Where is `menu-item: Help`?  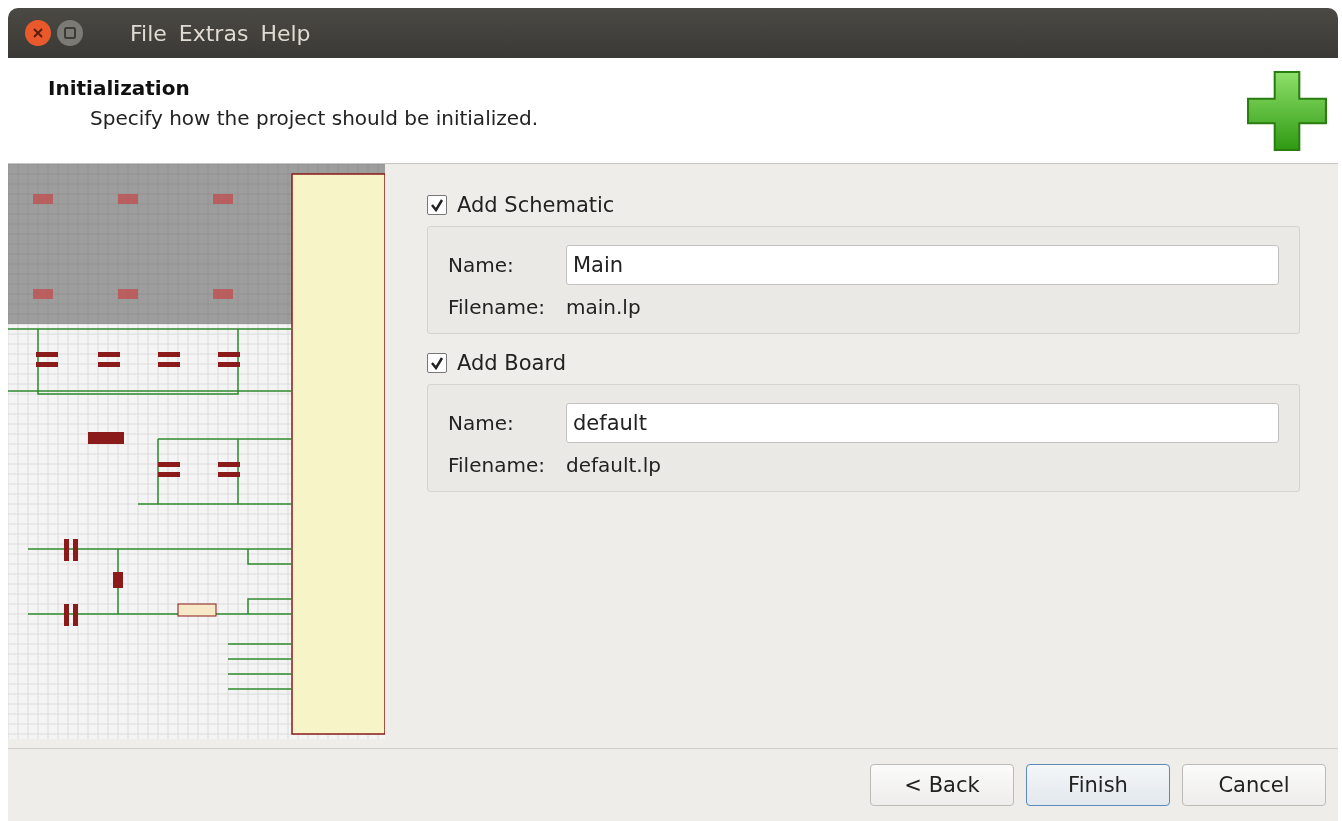
menu-item: Help is located at coordinates (285, 33).